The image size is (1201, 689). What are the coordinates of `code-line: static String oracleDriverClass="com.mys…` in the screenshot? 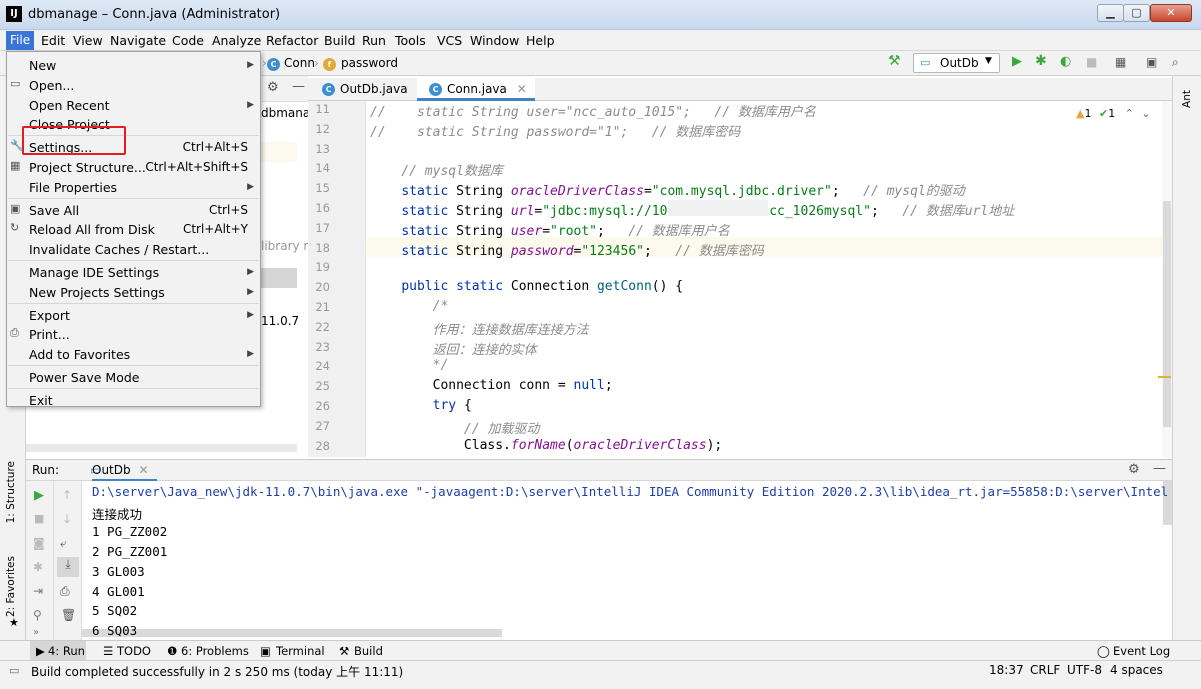 It's located at (667, 189).